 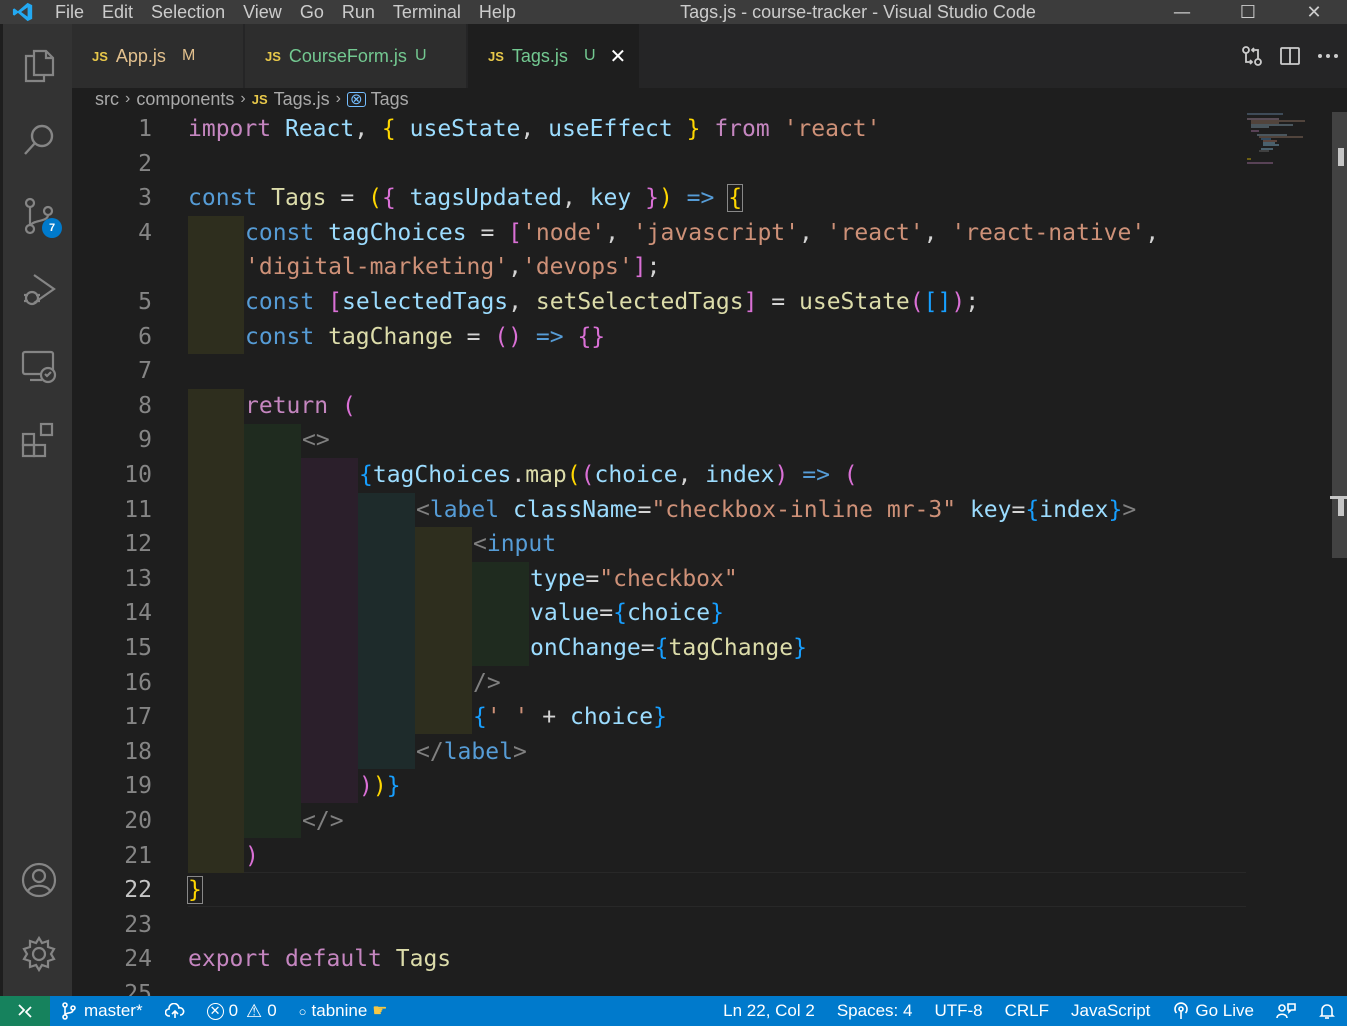 I want to click on menu-file: File, so click(x=69, y=12).